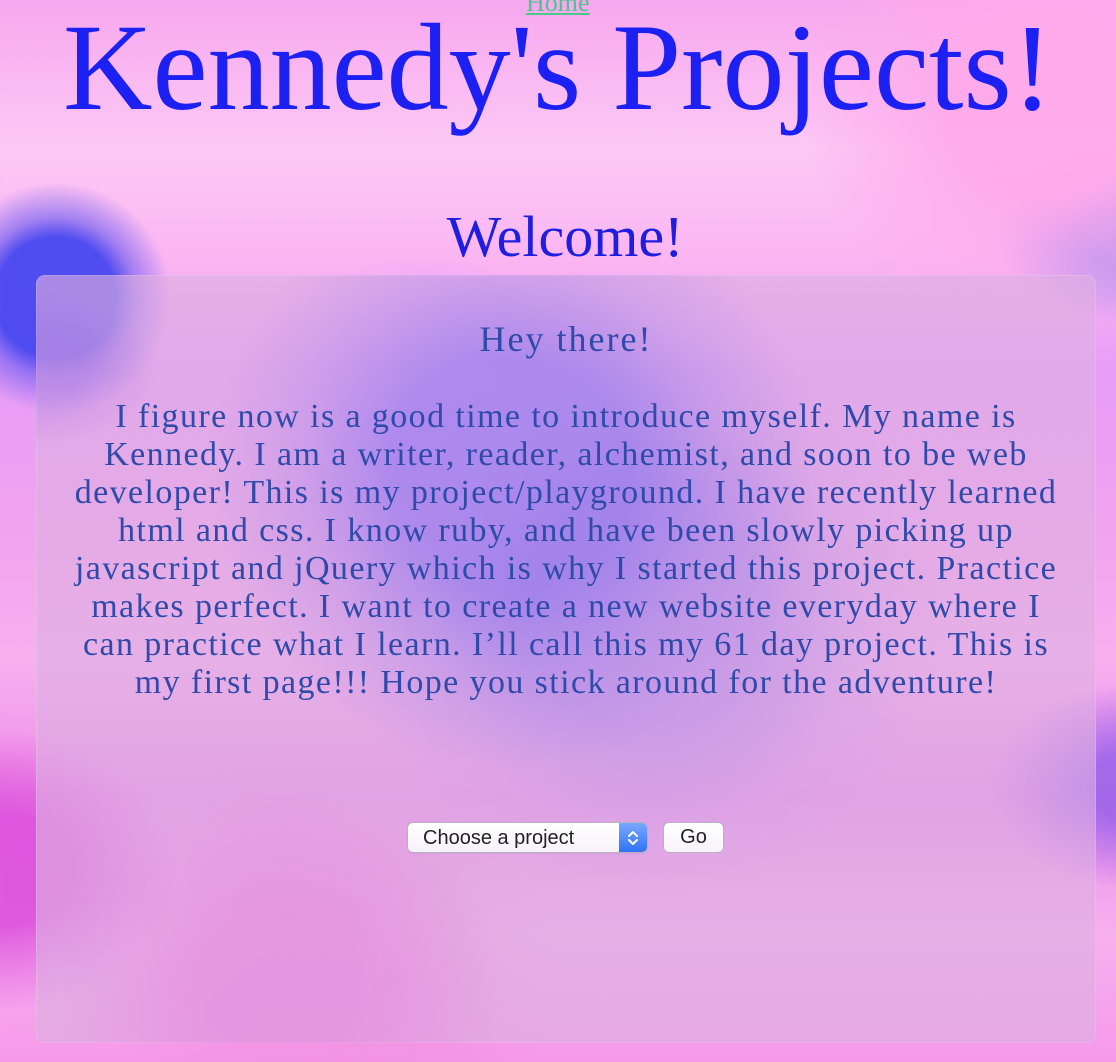  Describe the element at coordinates (693, 837) in the screenshot. I see `go-button: Go` at that location.